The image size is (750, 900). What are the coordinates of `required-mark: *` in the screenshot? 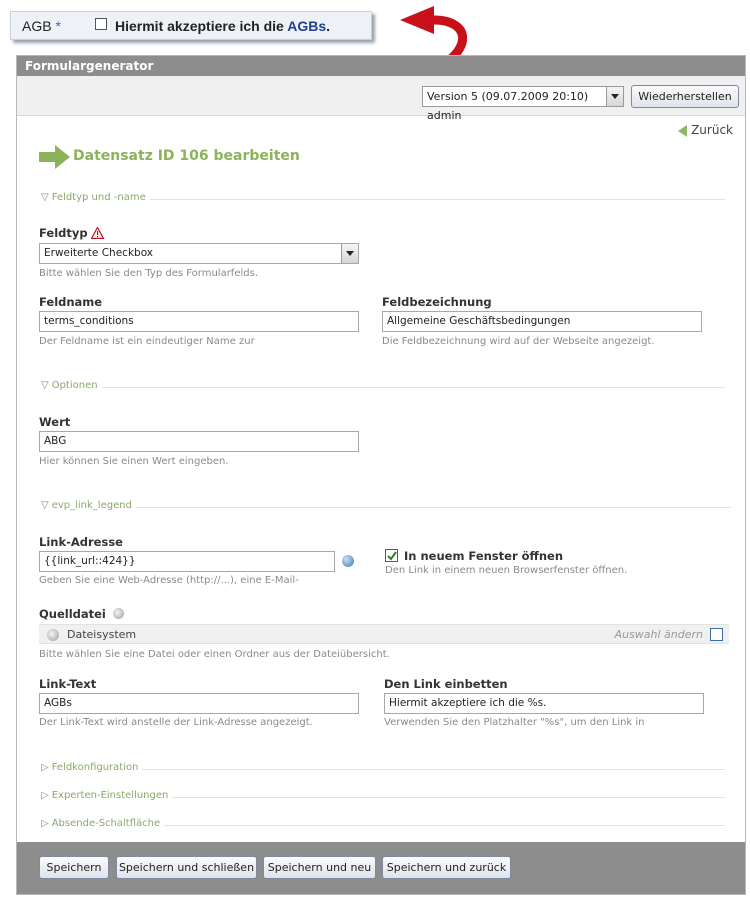 It's located at (58, 26).